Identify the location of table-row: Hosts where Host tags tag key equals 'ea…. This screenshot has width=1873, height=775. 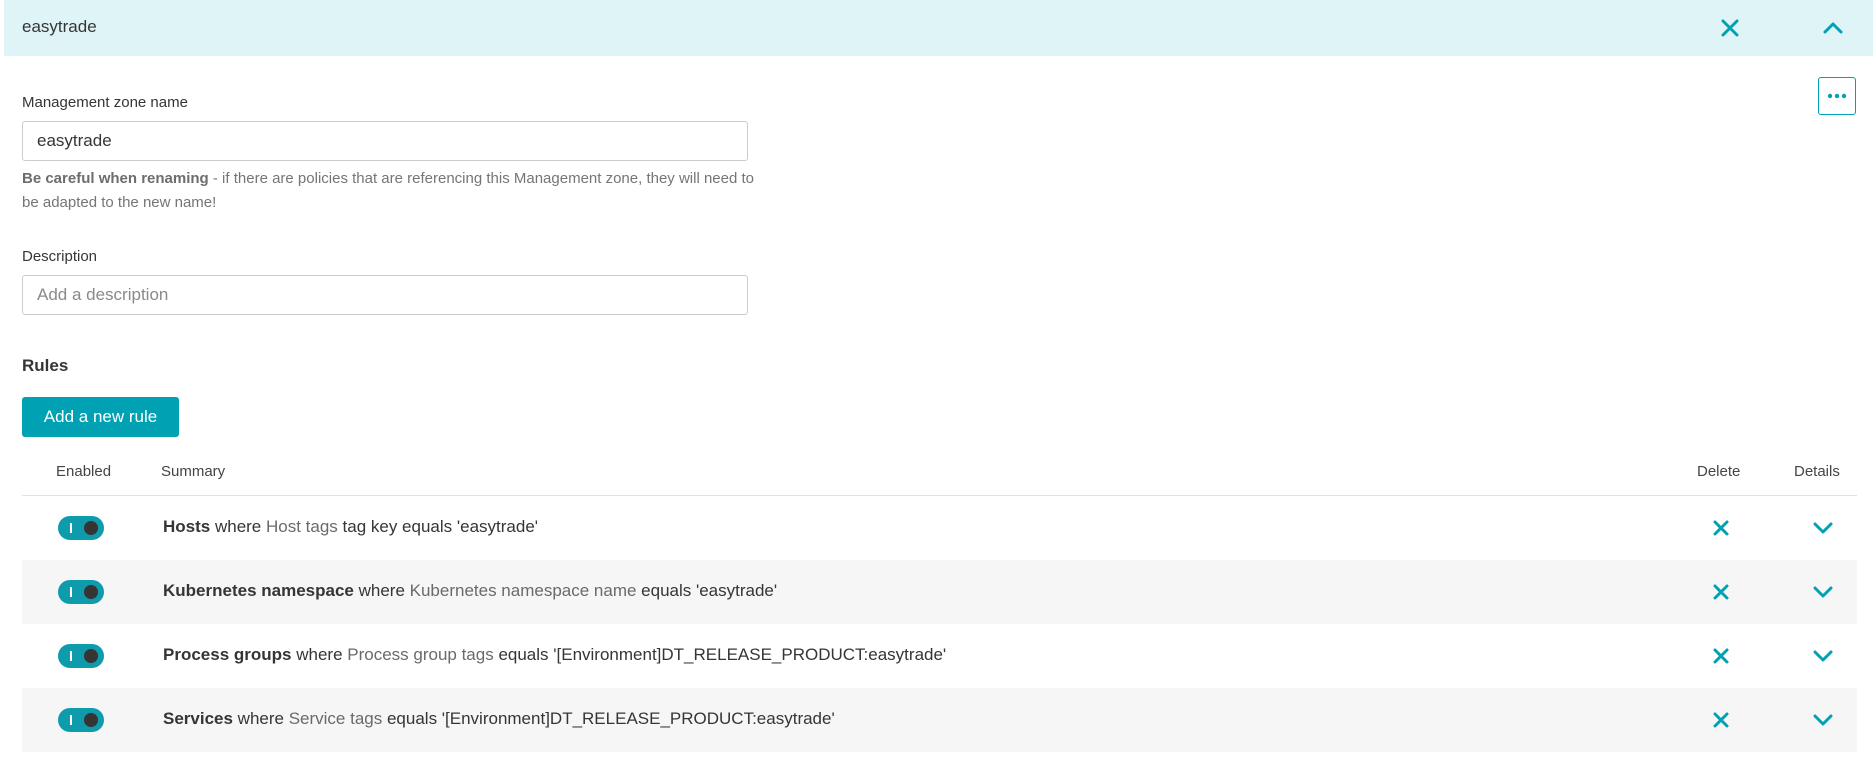
(939, 528).